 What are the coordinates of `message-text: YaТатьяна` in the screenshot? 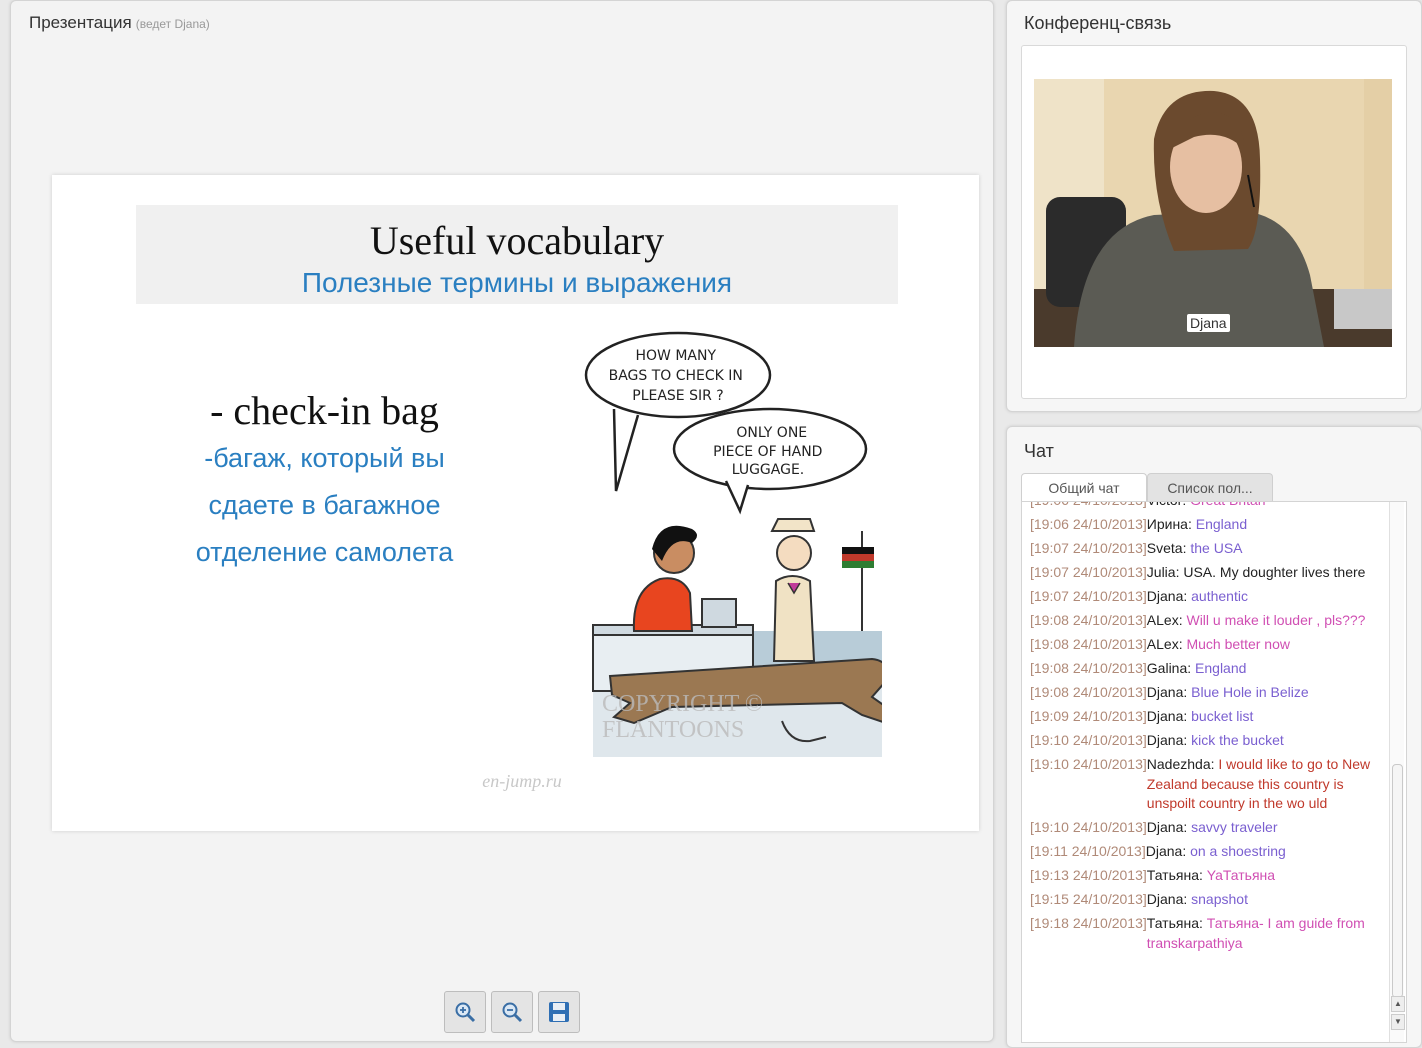 It's located at (1241, 875).